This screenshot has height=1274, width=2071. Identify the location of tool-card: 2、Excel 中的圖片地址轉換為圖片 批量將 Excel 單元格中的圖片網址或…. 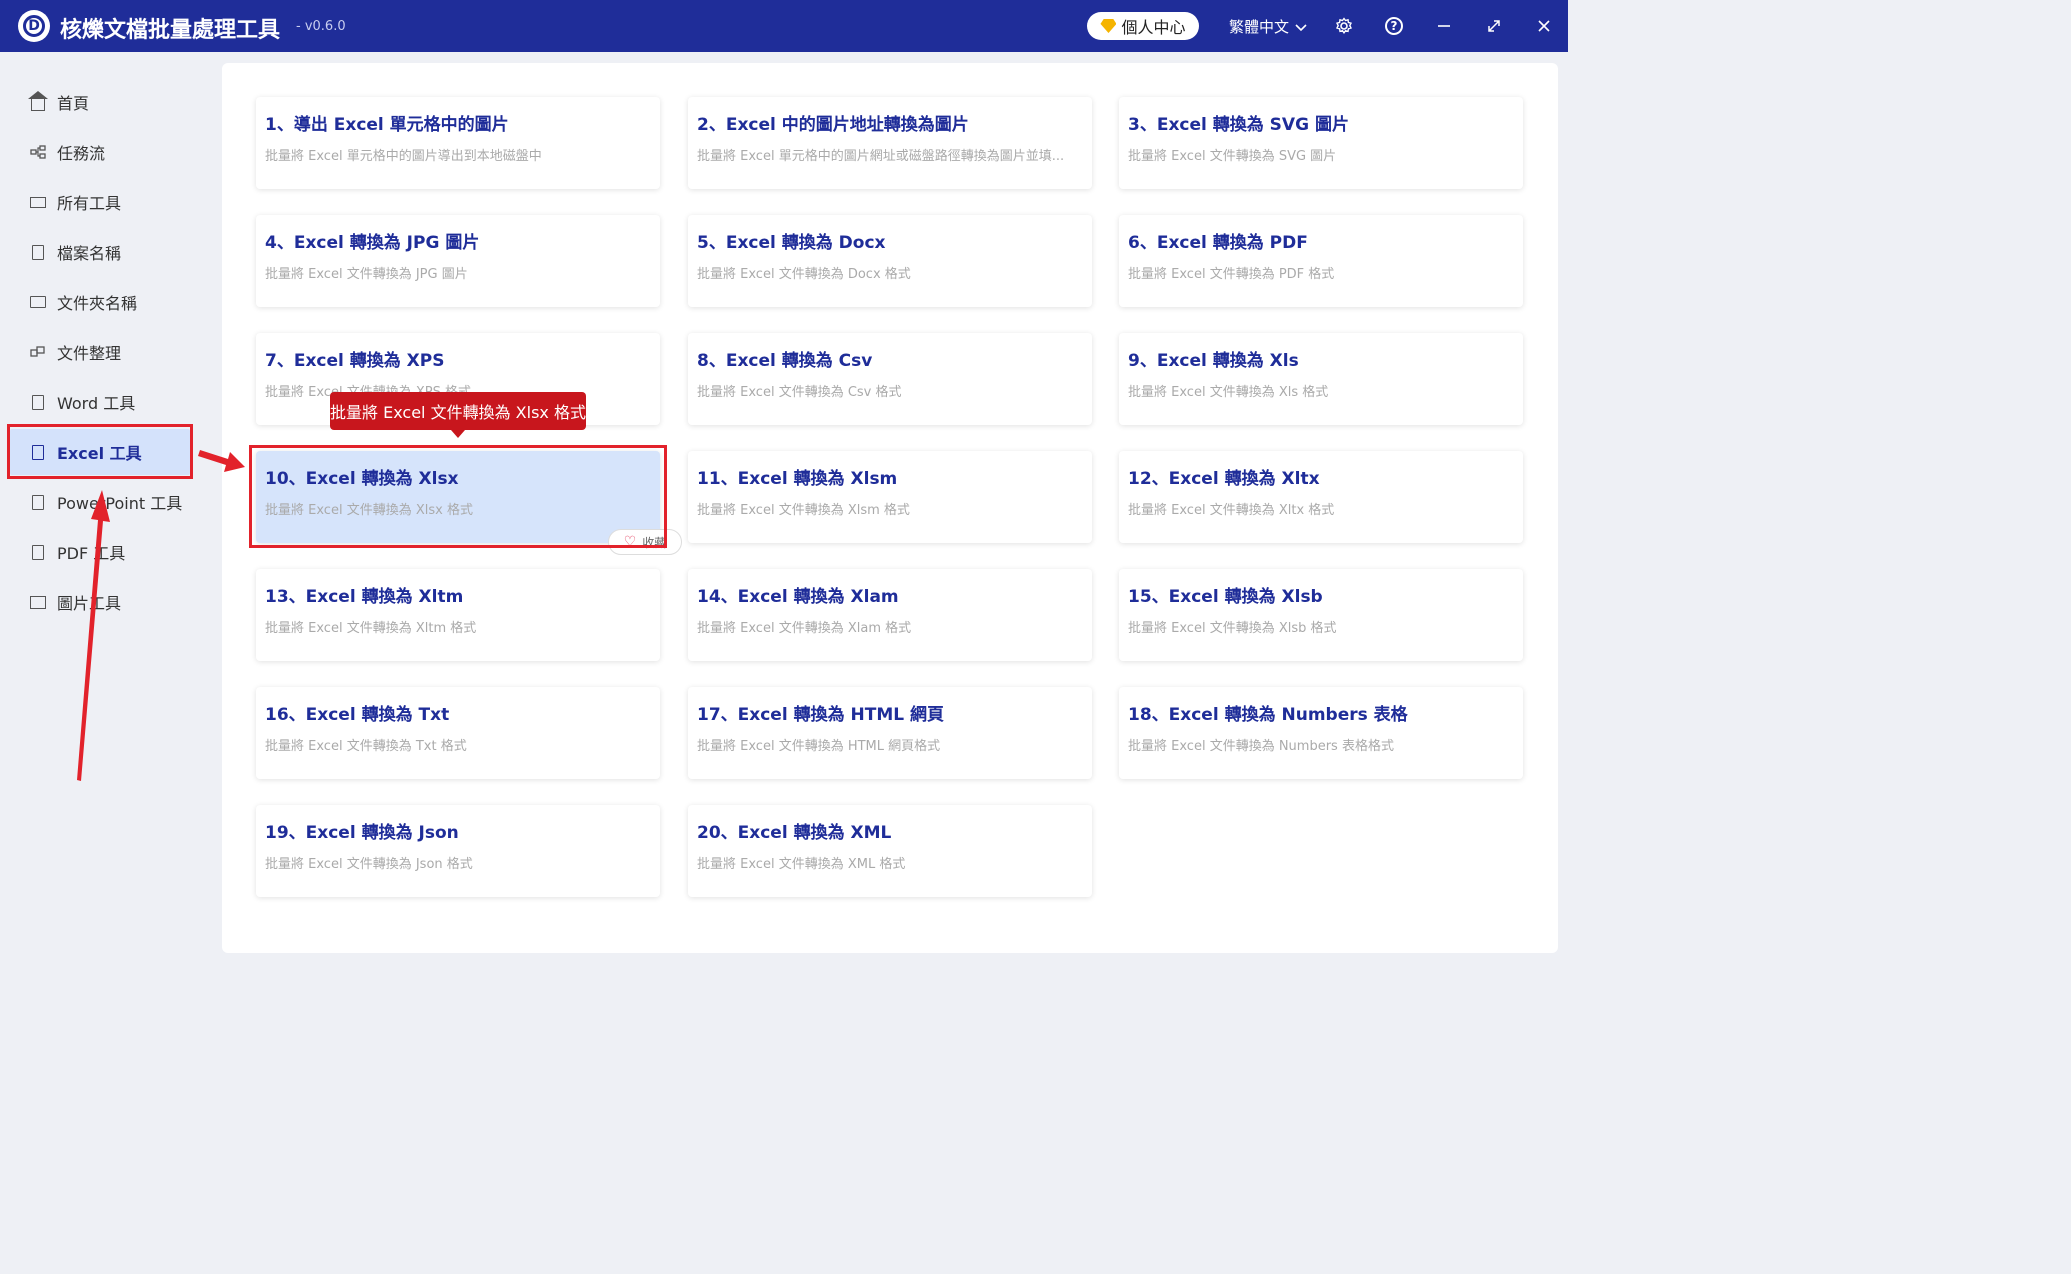
(890, 143).